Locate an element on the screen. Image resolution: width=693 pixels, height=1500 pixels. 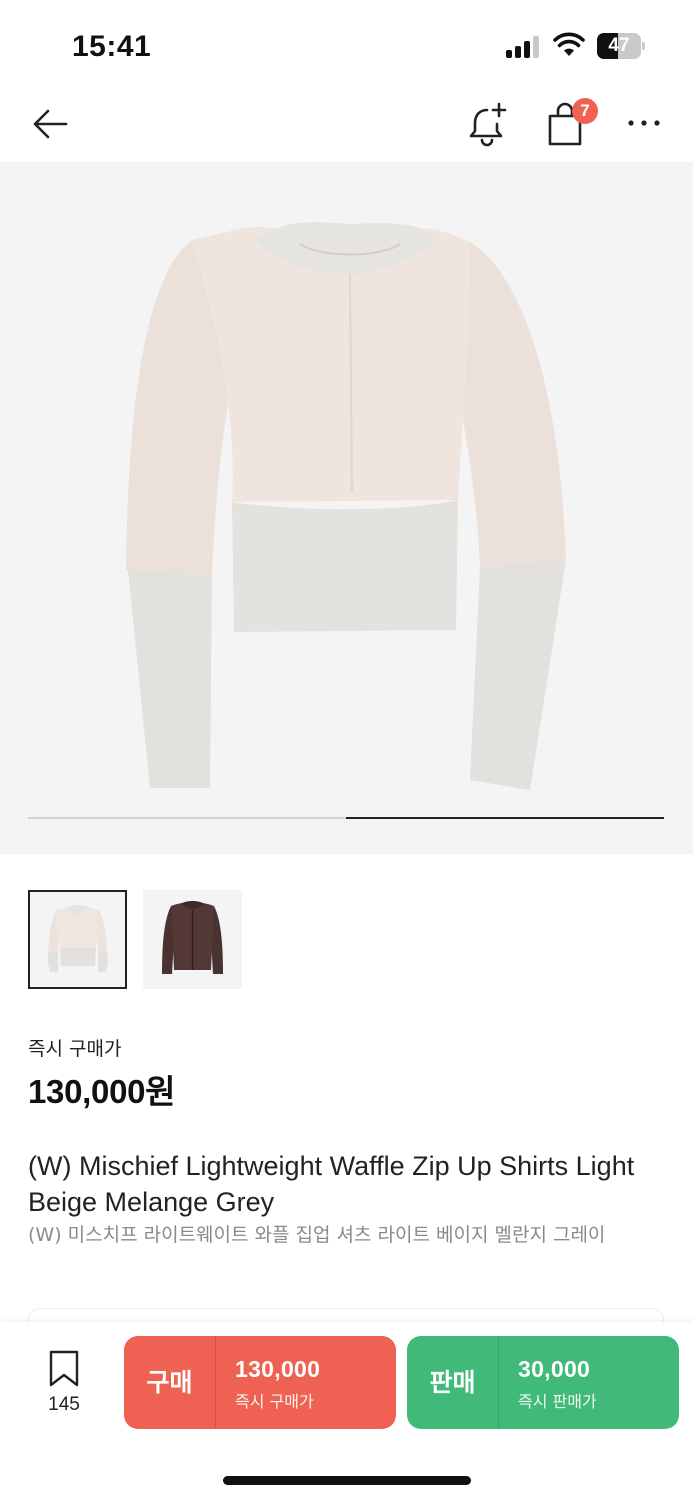
thumbnail-brown is located at coordinates (192, 939).